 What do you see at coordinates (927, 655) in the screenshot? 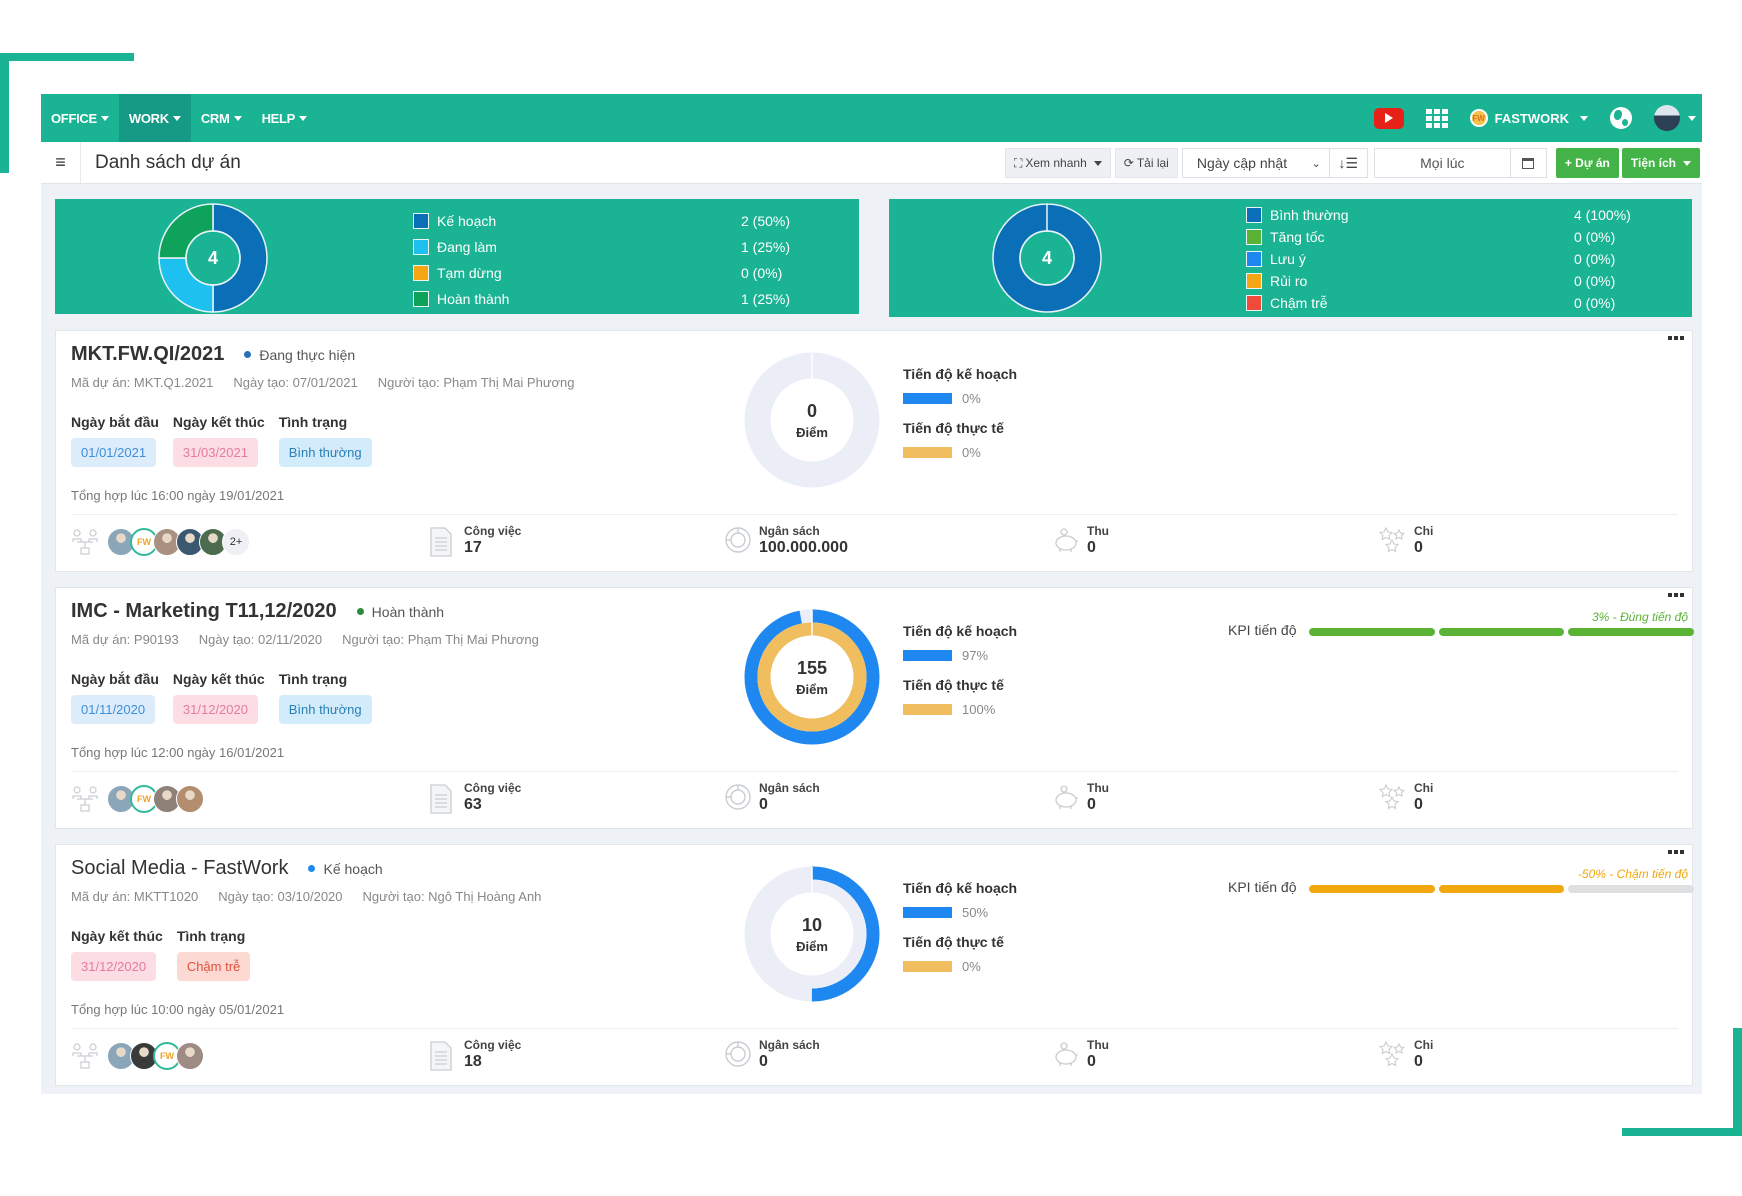
I see `plan-progress-bar` at bounding box center [927, 655].